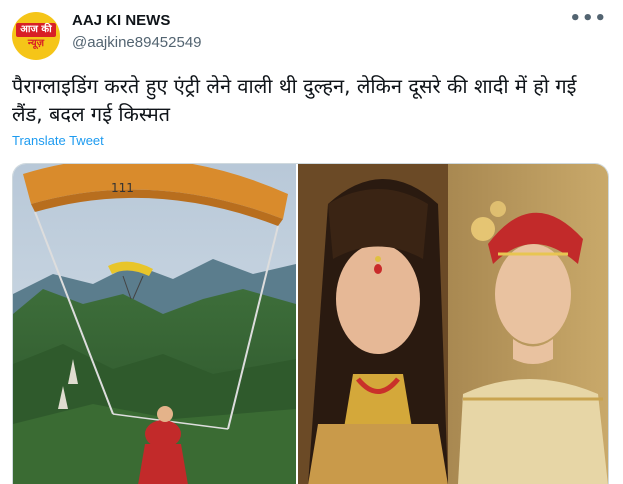 The height and width of the screenshot is (484, 623). Describe the element at coordinates (137, 42) in the screenshot. I see `account-handle: @aajkine89452549` at that location.